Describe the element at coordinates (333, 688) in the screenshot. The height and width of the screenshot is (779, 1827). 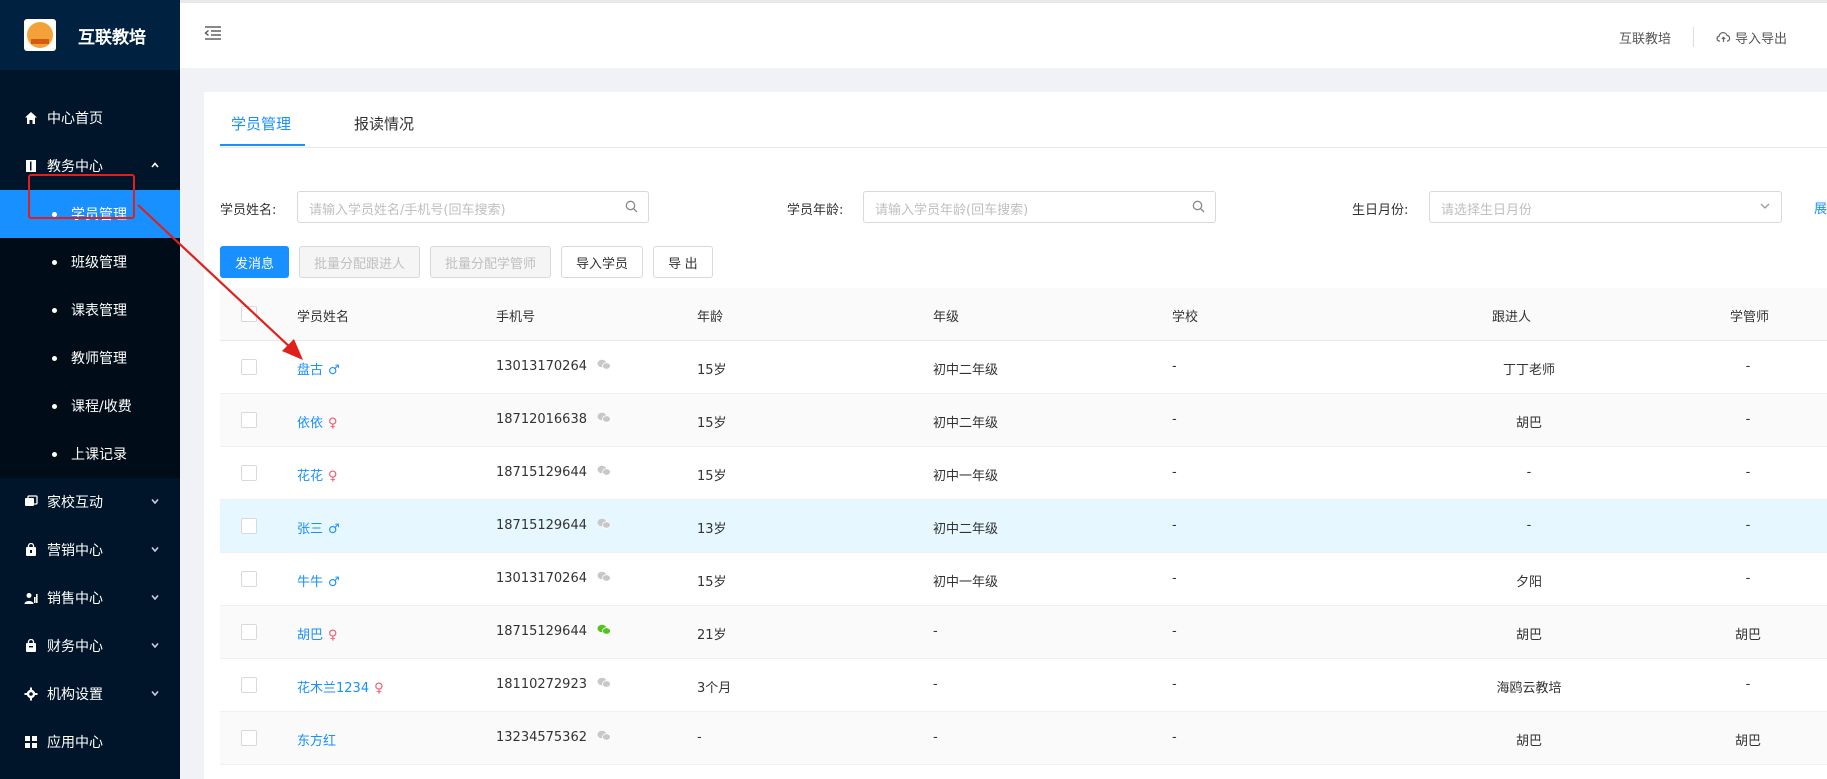
I see `student-name-link: 花木兰1234` at that location.